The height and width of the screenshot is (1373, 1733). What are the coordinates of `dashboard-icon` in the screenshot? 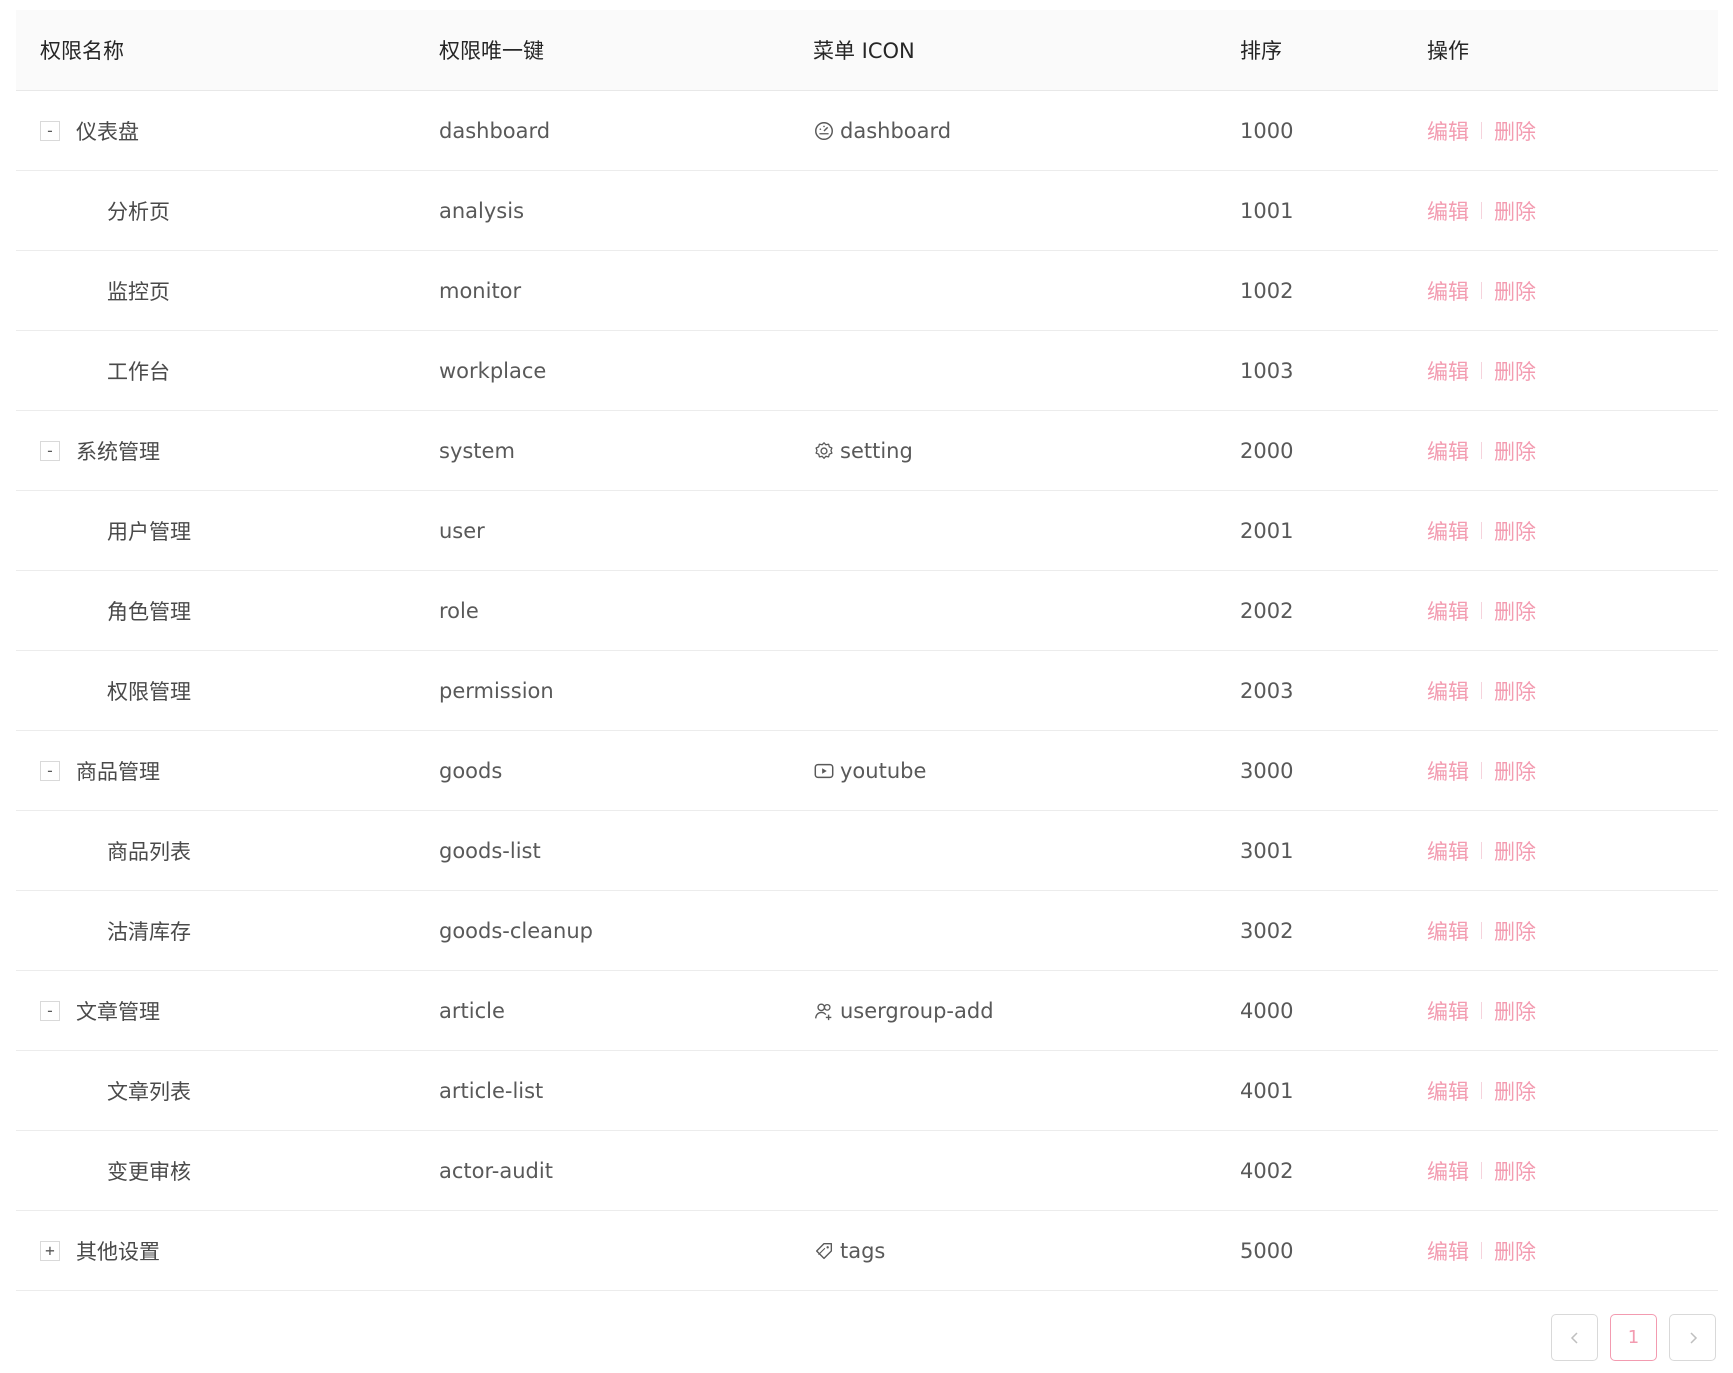 It's located at (826, 131).